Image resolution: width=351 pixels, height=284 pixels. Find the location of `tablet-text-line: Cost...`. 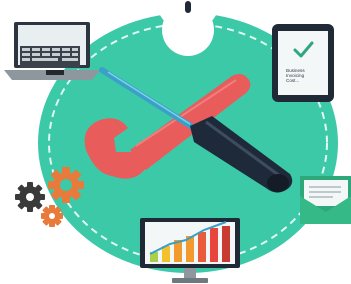

tablet-text-line: Cost... is located at coordinates (293, 81).